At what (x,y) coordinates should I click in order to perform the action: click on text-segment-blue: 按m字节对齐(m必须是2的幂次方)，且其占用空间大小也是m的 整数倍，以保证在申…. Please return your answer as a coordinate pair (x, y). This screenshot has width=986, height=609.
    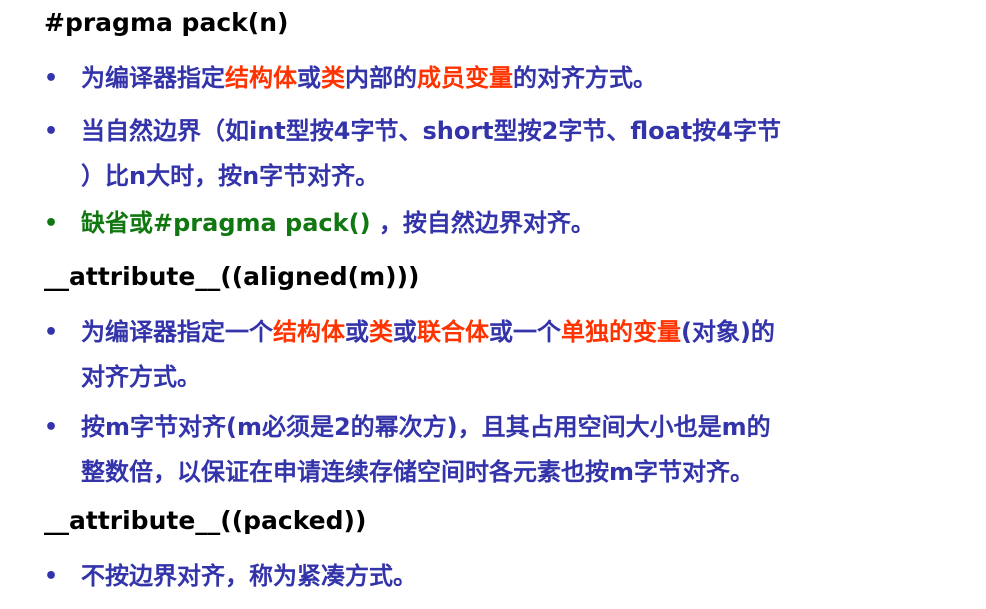
    Looking at the image, I should click on (426, 449).